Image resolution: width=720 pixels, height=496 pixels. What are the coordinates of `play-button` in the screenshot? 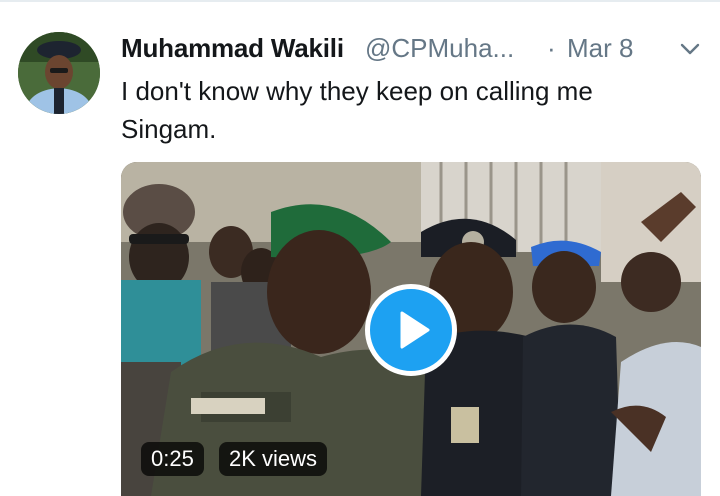 It's located at (411, 330).